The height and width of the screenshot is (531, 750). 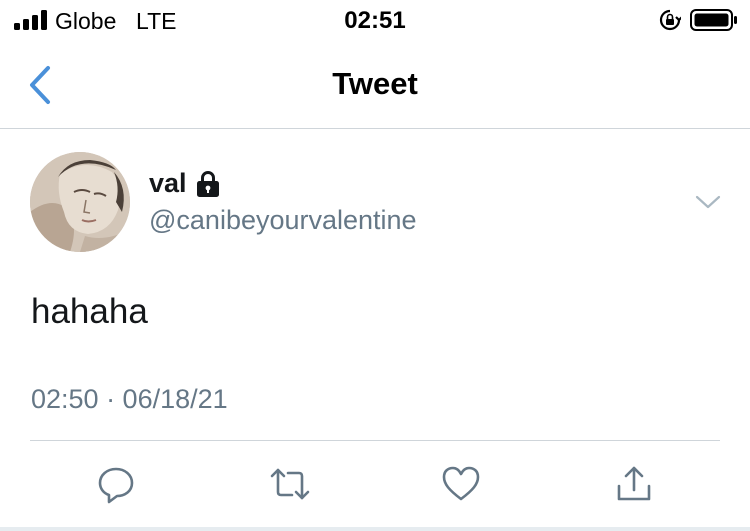 I want to click on user-handle: @canibeyourvalentine, so click(x=283, y=220).